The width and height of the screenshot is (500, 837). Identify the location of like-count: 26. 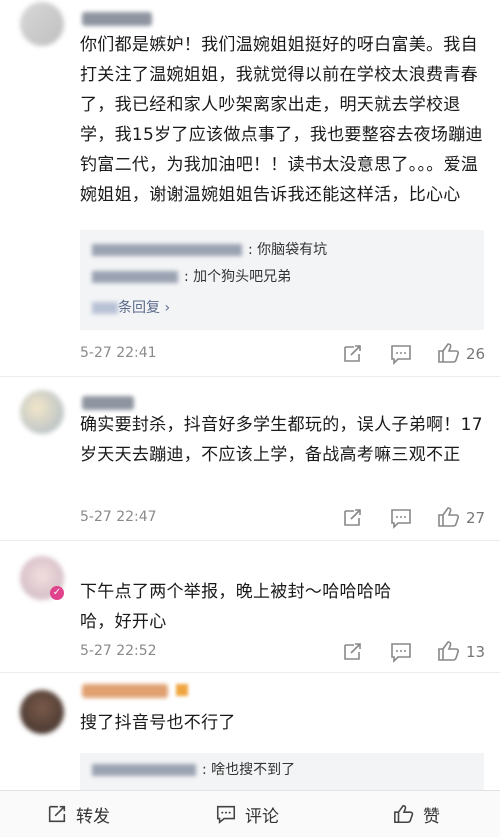
(476, 354).